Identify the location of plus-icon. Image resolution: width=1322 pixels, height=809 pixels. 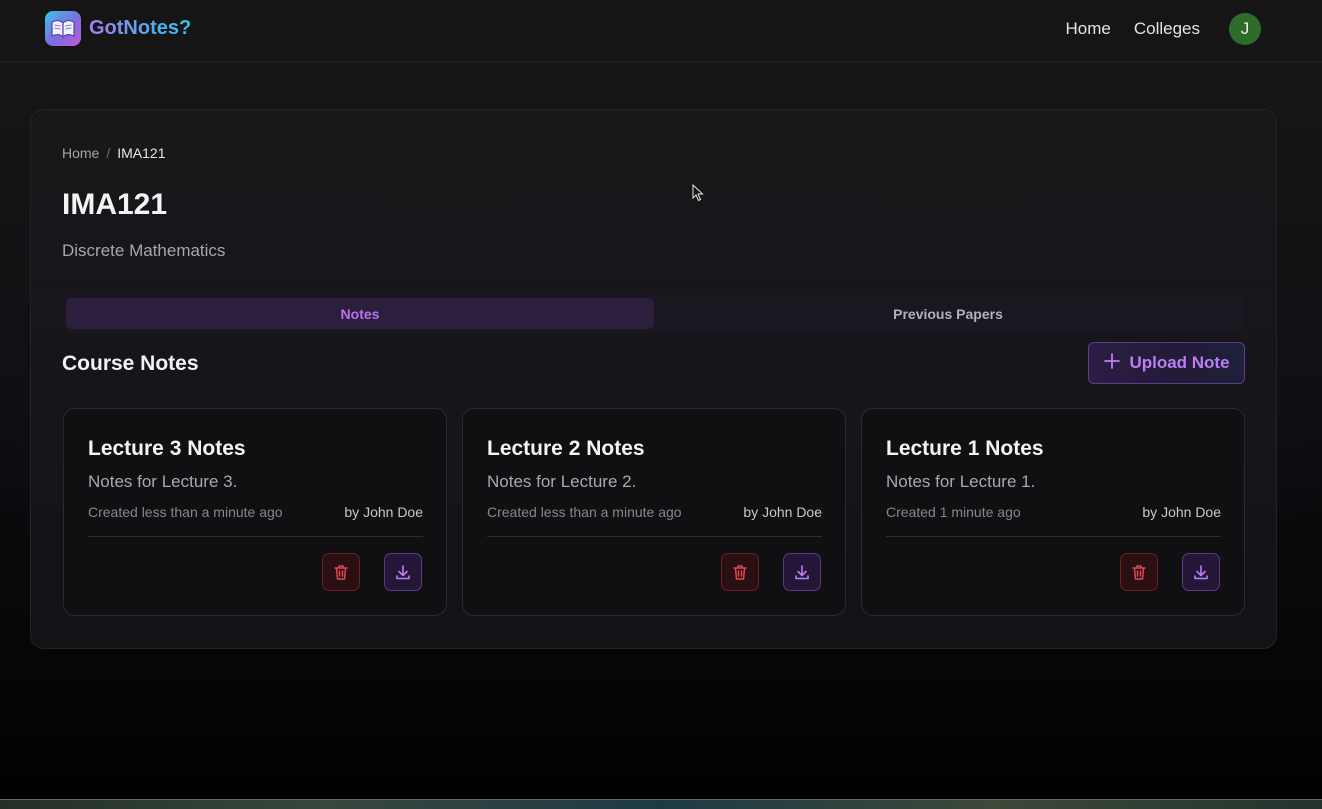
(1112, 363).